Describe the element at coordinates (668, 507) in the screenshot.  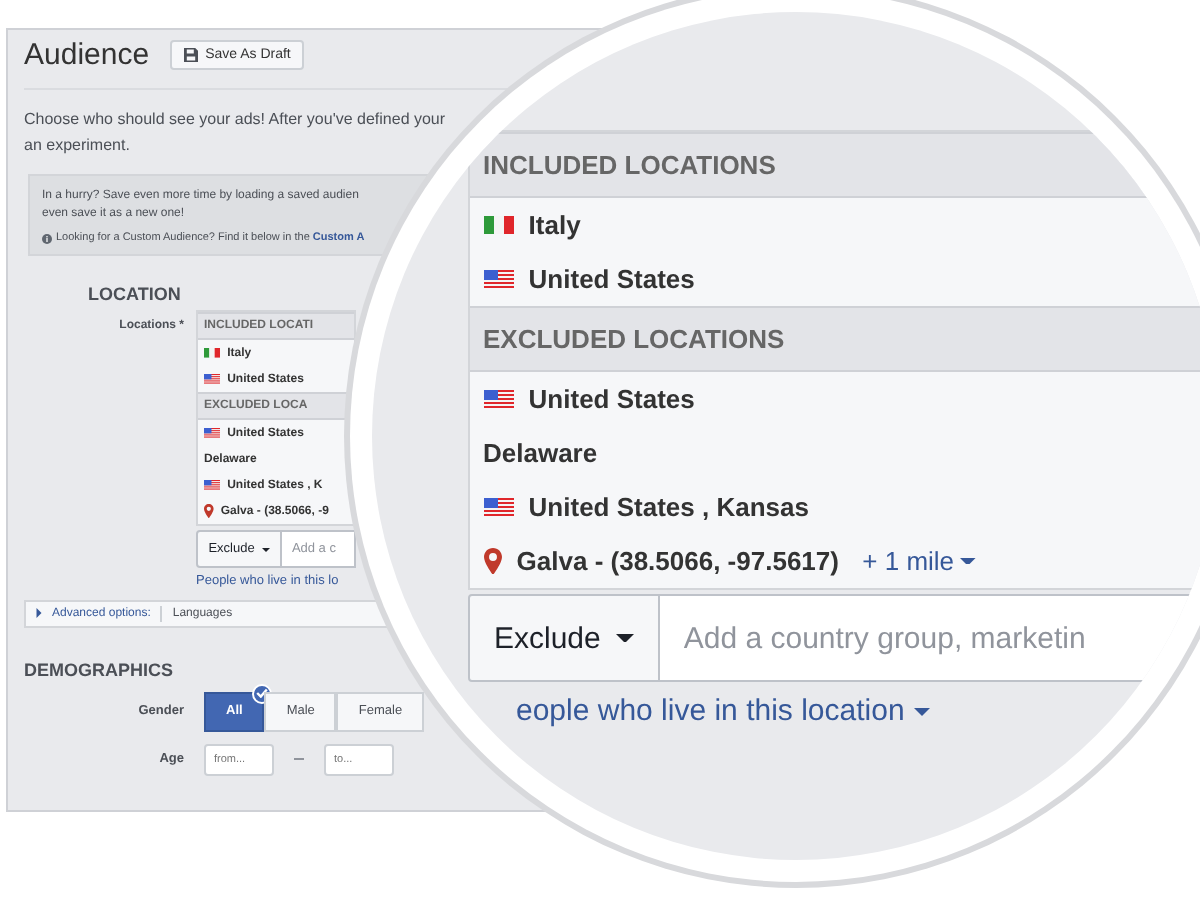
I see `location-item: United States , Kansas` at that location.